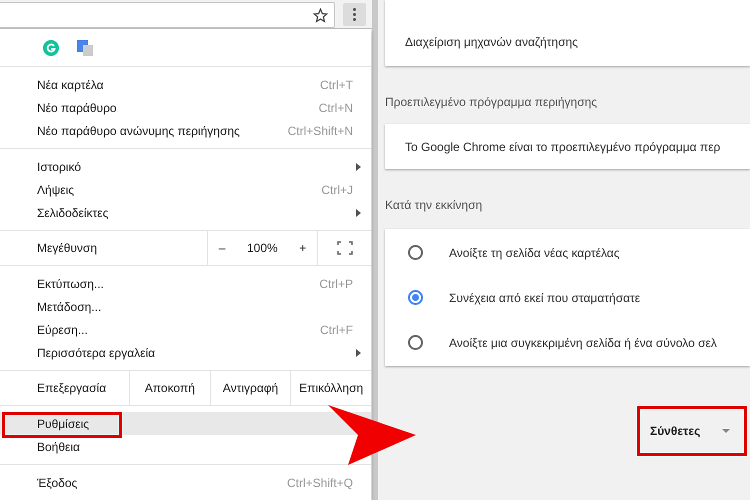 This screenshot has width=750, height=500. Describe the element at coordinates (185, 482) in the screenshot. I see `menu-item: Έξοδος Ctrl+Shift+Q` at that location.